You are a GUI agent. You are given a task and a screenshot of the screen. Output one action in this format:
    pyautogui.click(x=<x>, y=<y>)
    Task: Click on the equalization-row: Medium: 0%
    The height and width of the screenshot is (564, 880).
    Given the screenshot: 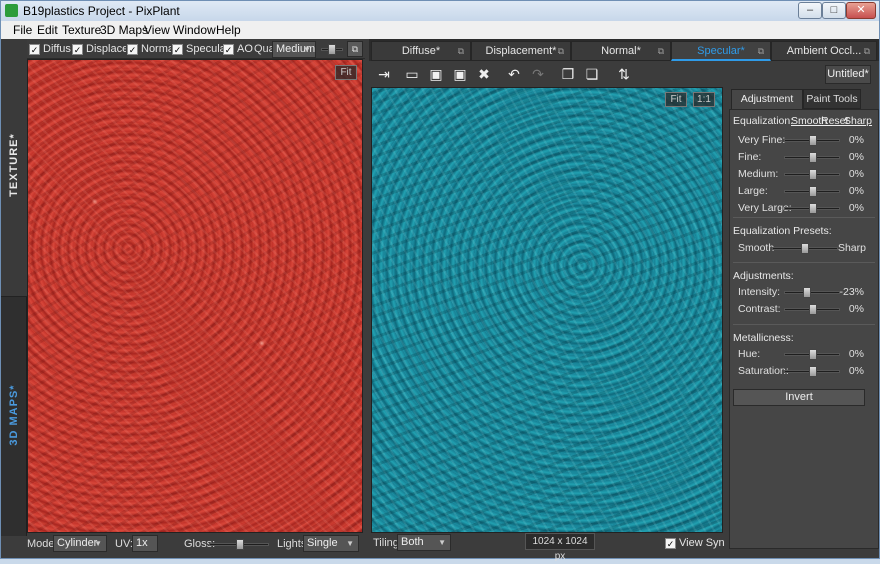 What is the action you would take?
    pyautogui.click(x=804, y=175)
    